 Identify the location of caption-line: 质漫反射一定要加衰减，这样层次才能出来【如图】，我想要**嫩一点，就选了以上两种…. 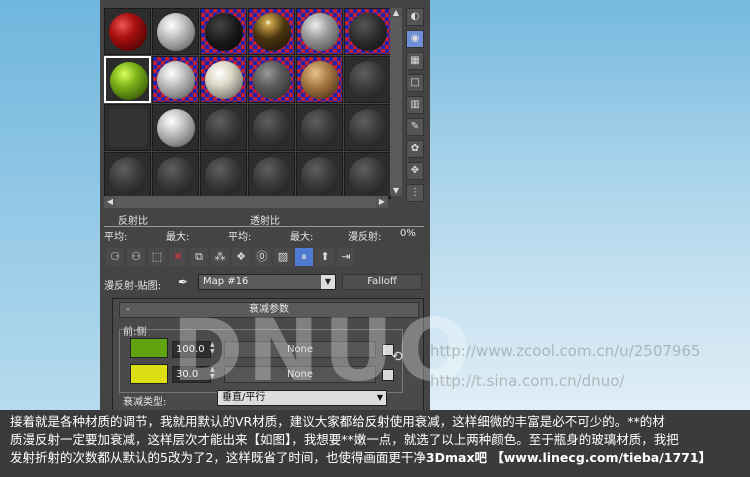
(344, 439).